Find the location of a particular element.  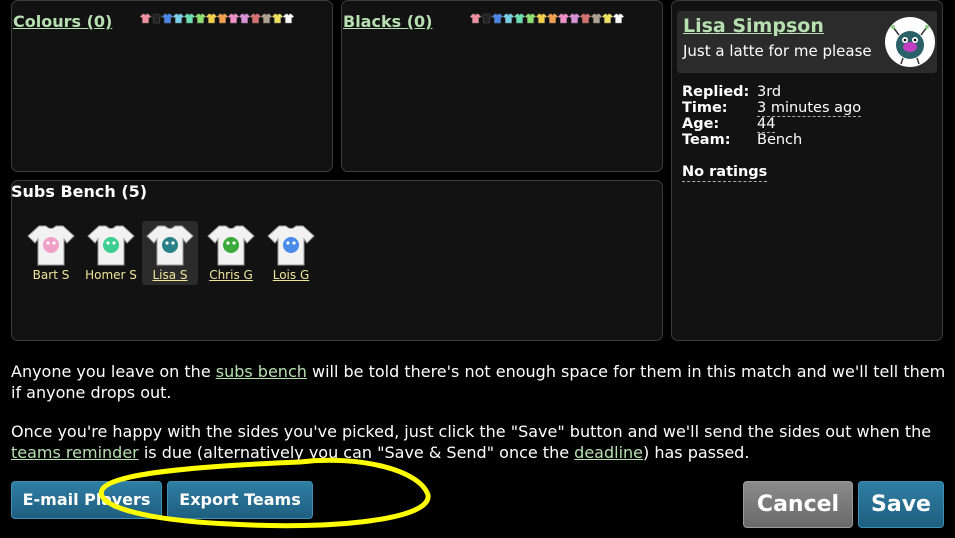

subs-bench-title: Subs Bench (5) is located at coordinates (79, 191).